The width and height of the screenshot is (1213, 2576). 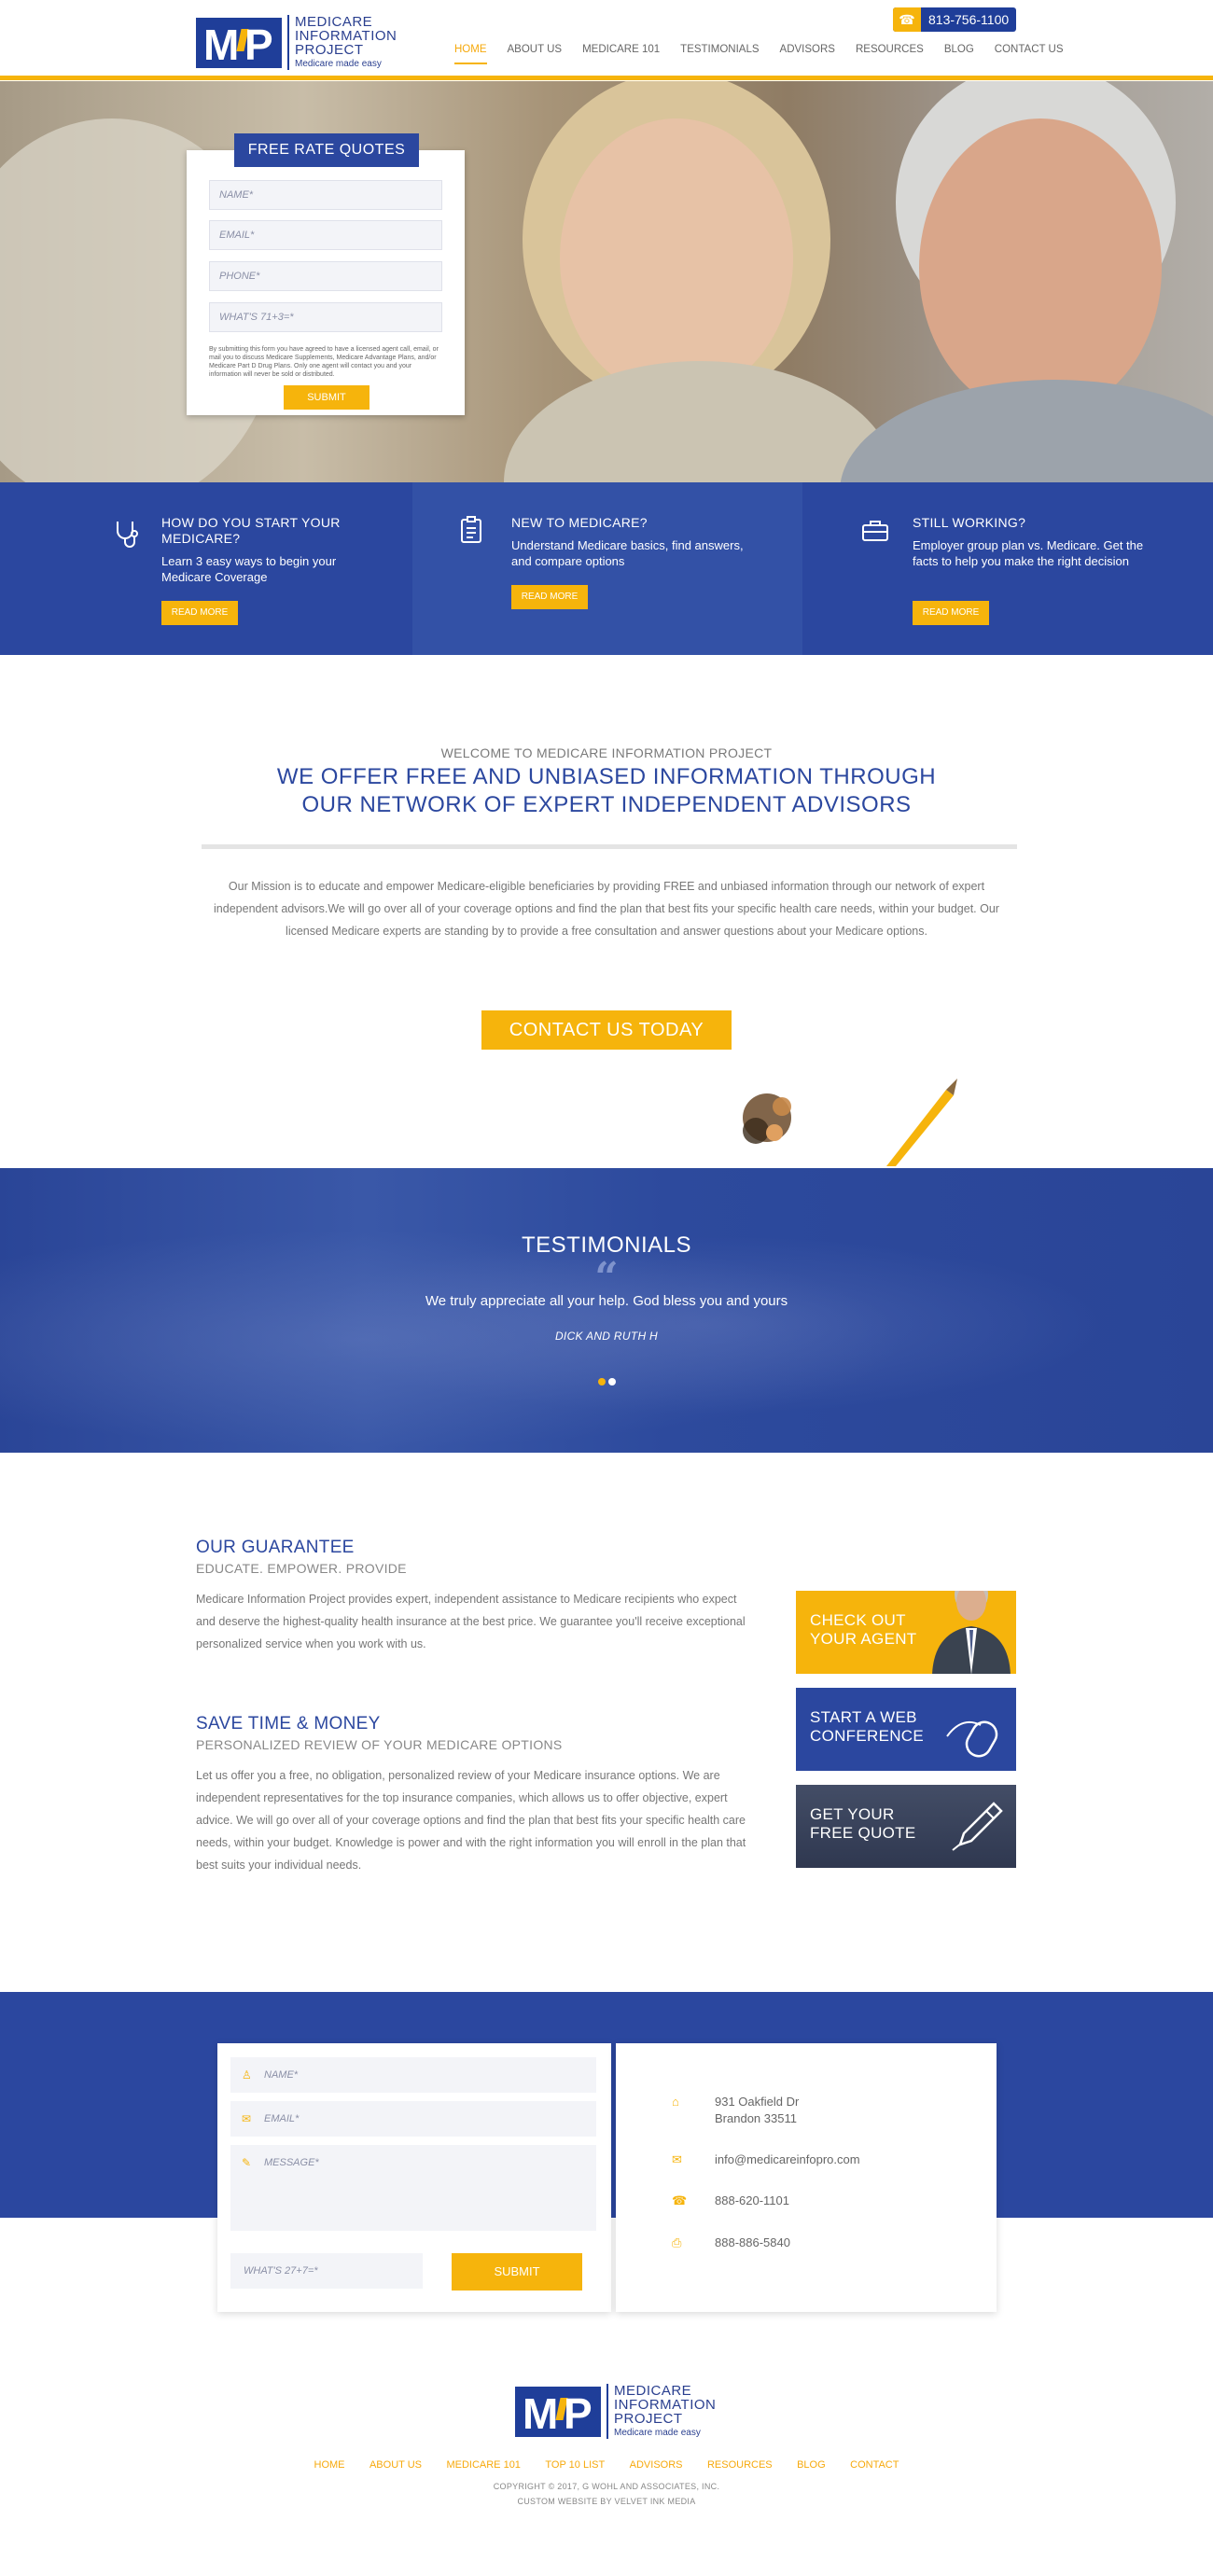 What do you see at coordinates (757, 2102) in the screenshot?
I see `address-line: 931 Oakfield Dr` at bounding box center [757, 2102].